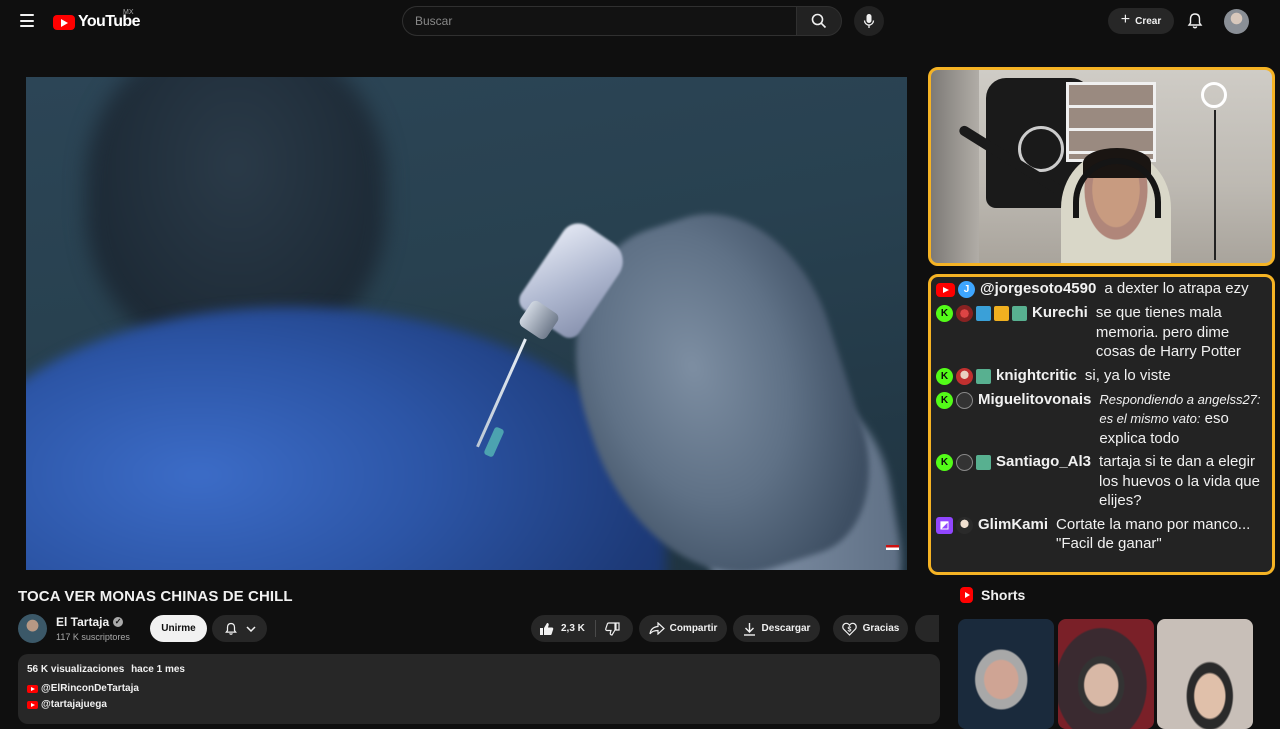  Describe the element at coordinates (927, 628) in the screenshot. I see `more-actions-button` at that location.